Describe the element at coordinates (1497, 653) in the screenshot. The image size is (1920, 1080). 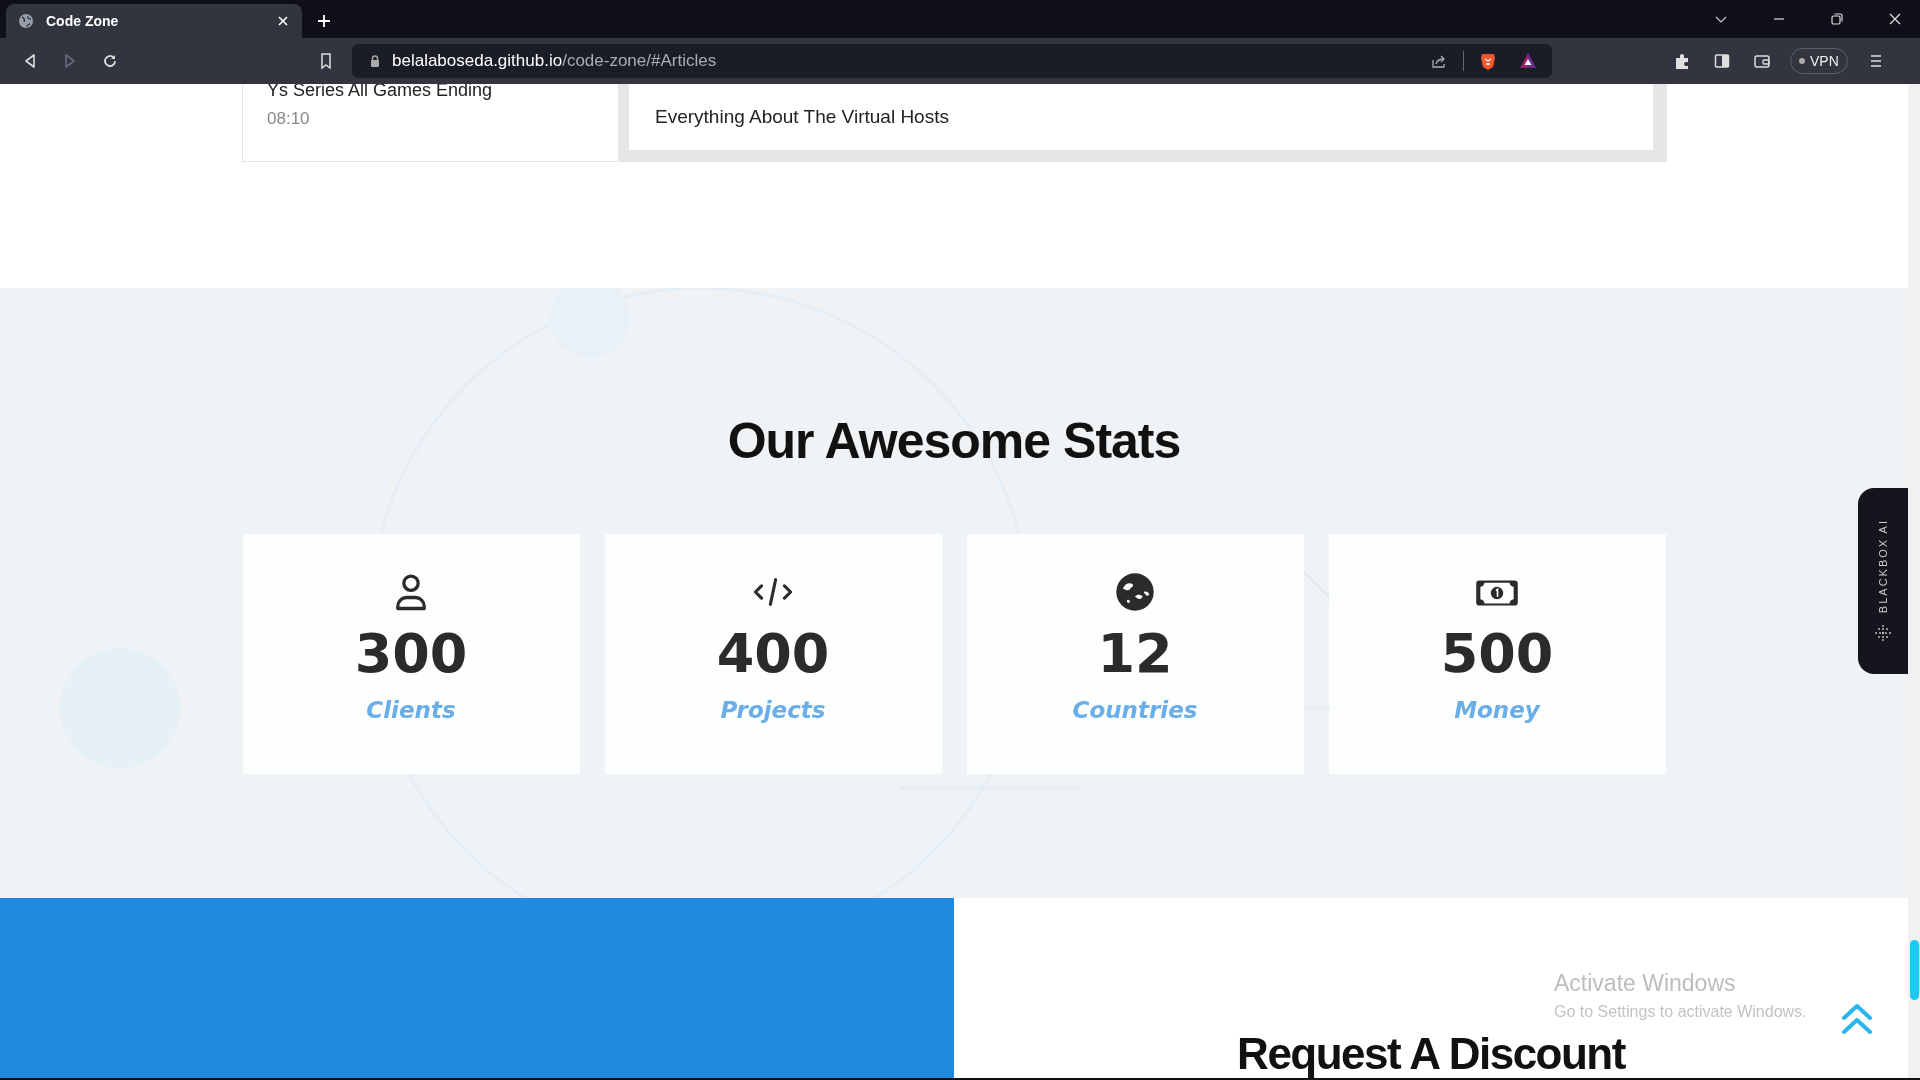
I see `stat-number: 500` at that location.